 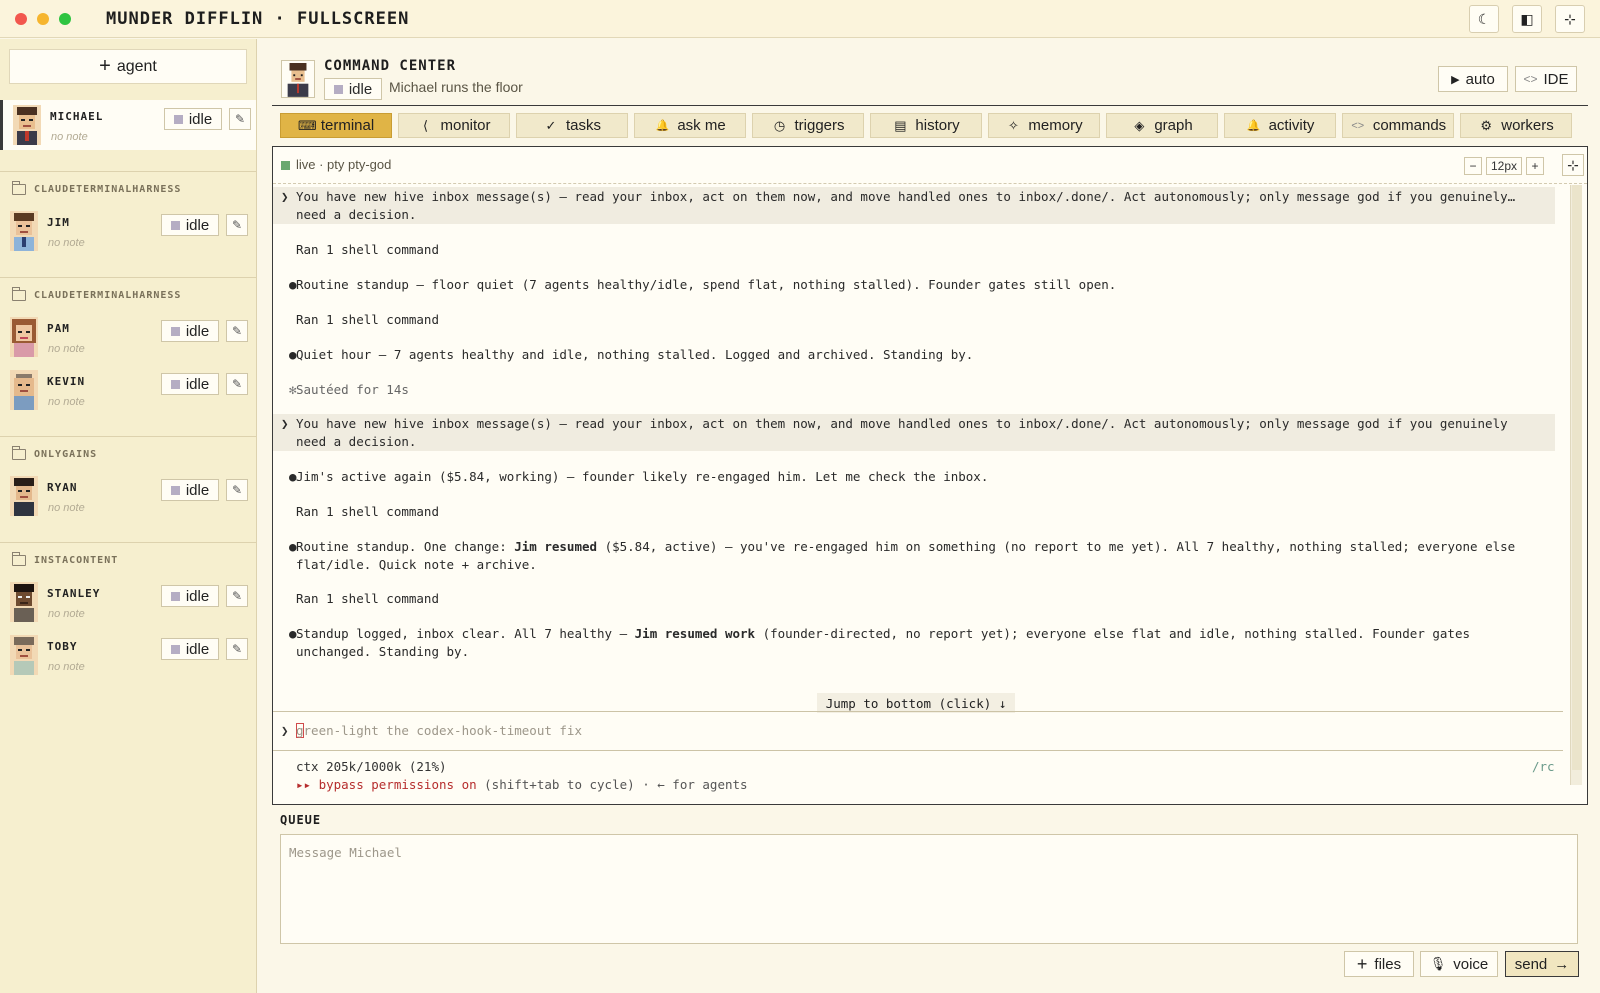 What do you see at coordinates (808, 125) in the screenshot?
I see `tab-triggers: ◷ triggers` at bounding box center [808, 125].